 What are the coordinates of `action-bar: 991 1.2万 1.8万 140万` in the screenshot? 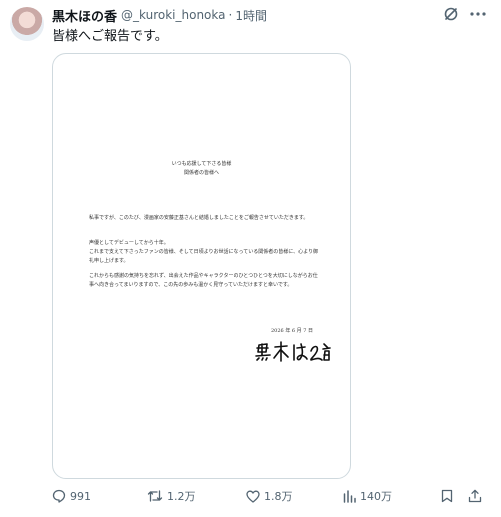 It's located at (250, 496).